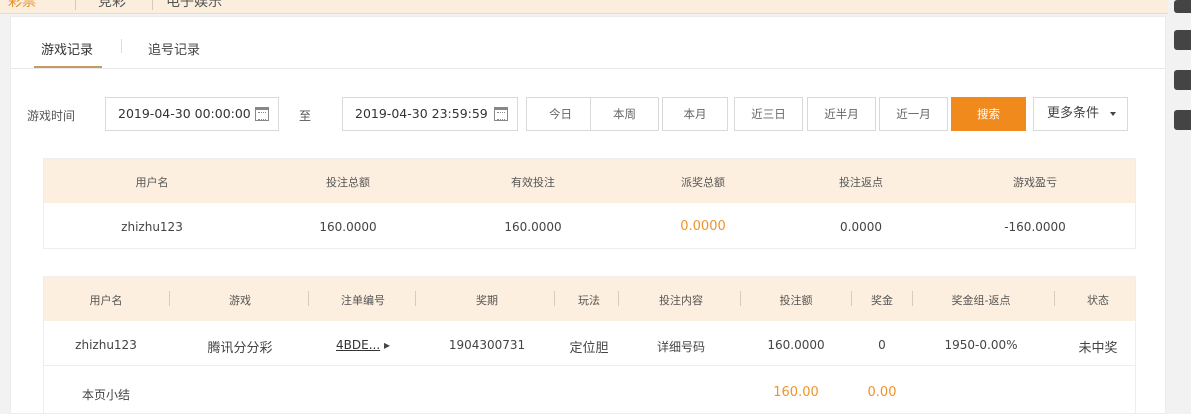  What do you see at coordinates (152, 227) in the screenshot?
I see `summary-username: zhizhu123` at bounding box center [152, 227].